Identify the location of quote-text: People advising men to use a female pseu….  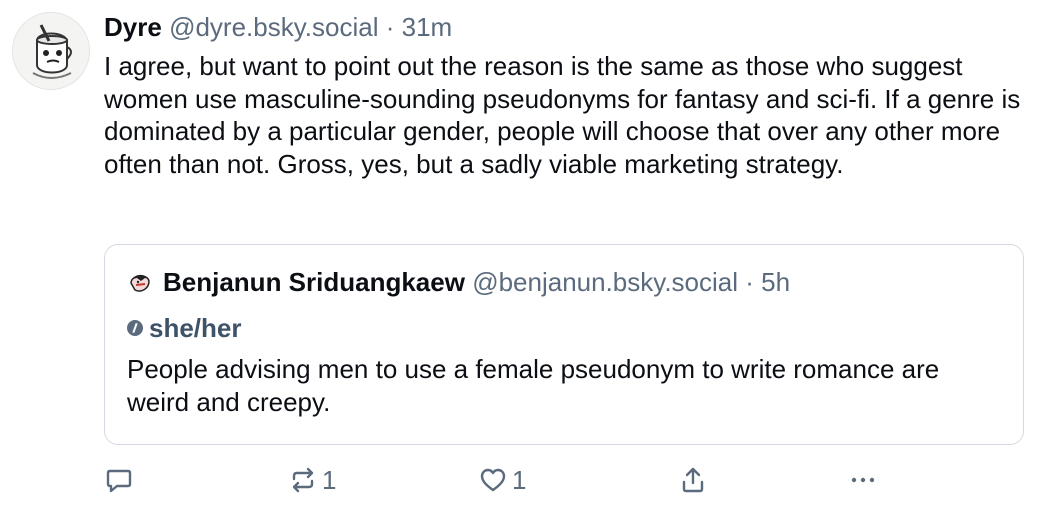
(533, 385).